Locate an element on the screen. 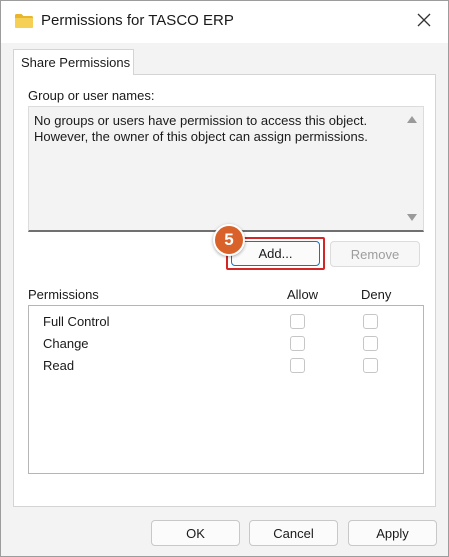  permission-row-read: Read is located at coordinates (226, 366).